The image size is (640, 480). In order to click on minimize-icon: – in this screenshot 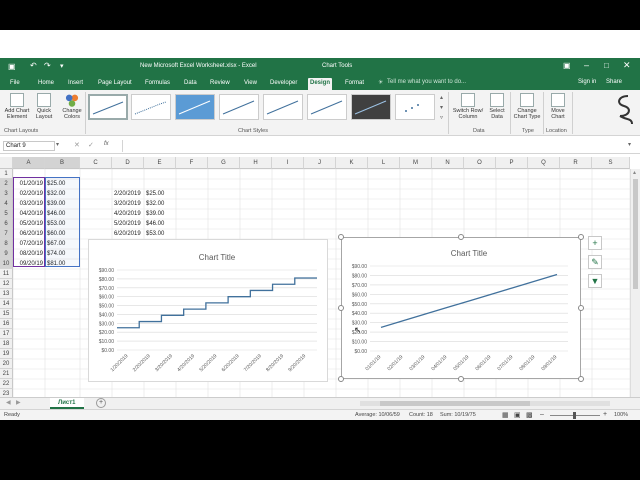, I will do `click(586, 65)`.